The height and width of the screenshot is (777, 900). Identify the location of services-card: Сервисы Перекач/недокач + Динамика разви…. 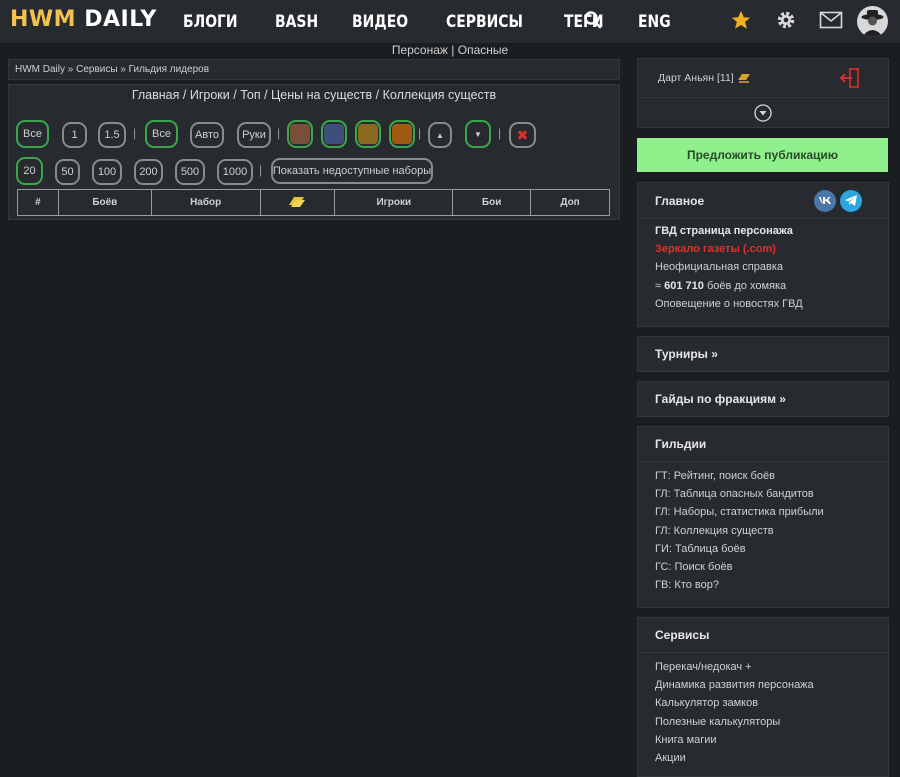
(763, 697).